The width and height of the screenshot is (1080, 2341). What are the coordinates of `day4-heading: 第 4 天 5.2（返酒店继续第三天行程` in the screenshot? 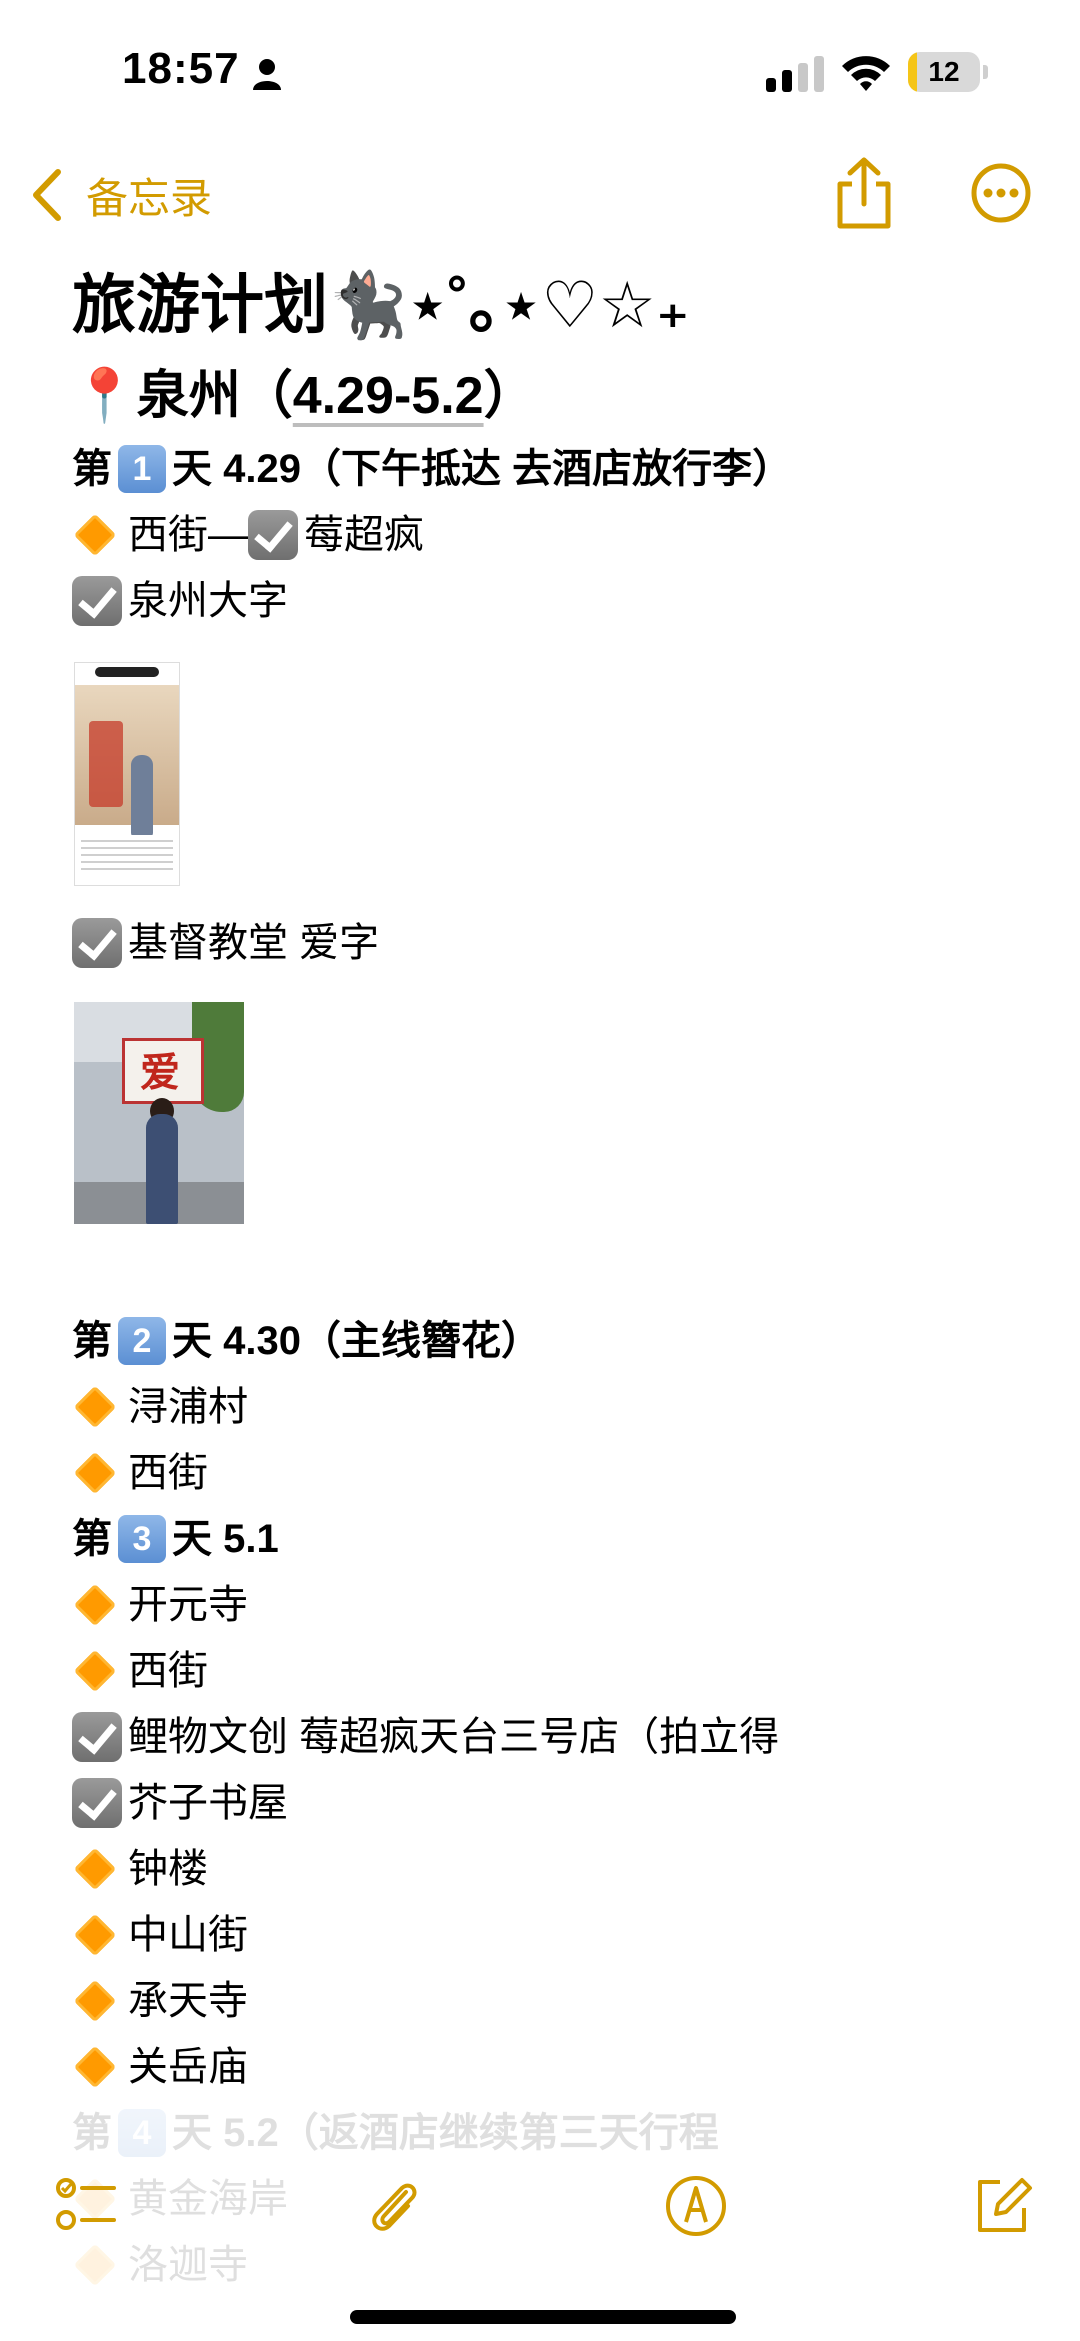 It's located at (552, 2133).